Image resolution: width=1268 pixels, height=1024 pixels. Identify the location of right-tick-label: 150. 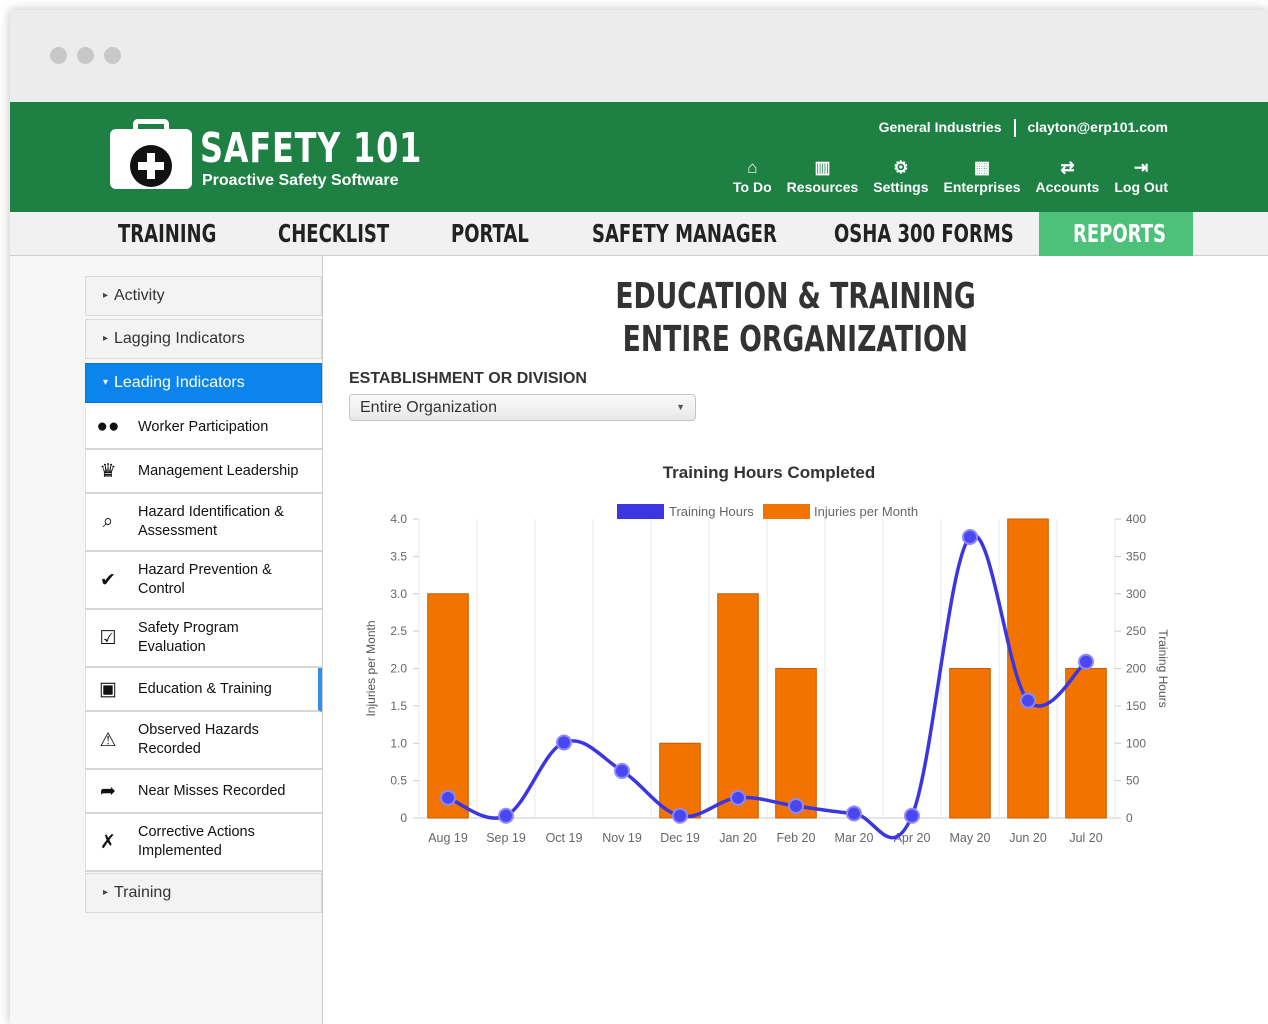
(1136, 706).